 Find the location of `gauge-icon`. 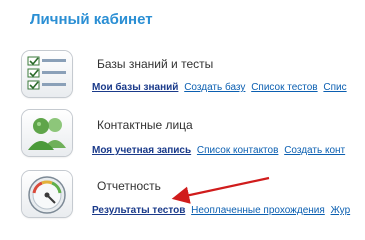

gauge-icon is located at coordinates (47, 194).